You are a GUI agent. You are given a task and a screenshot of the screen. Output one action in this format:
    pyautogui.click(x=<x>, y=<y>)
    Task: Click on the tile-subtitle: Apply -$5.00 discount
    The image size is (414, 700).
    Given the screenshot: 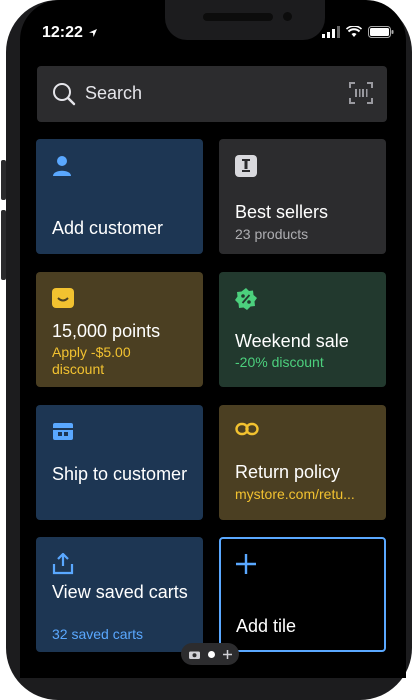 What is the action you would take?
    pyautogui.click(x=91, y=360)
    